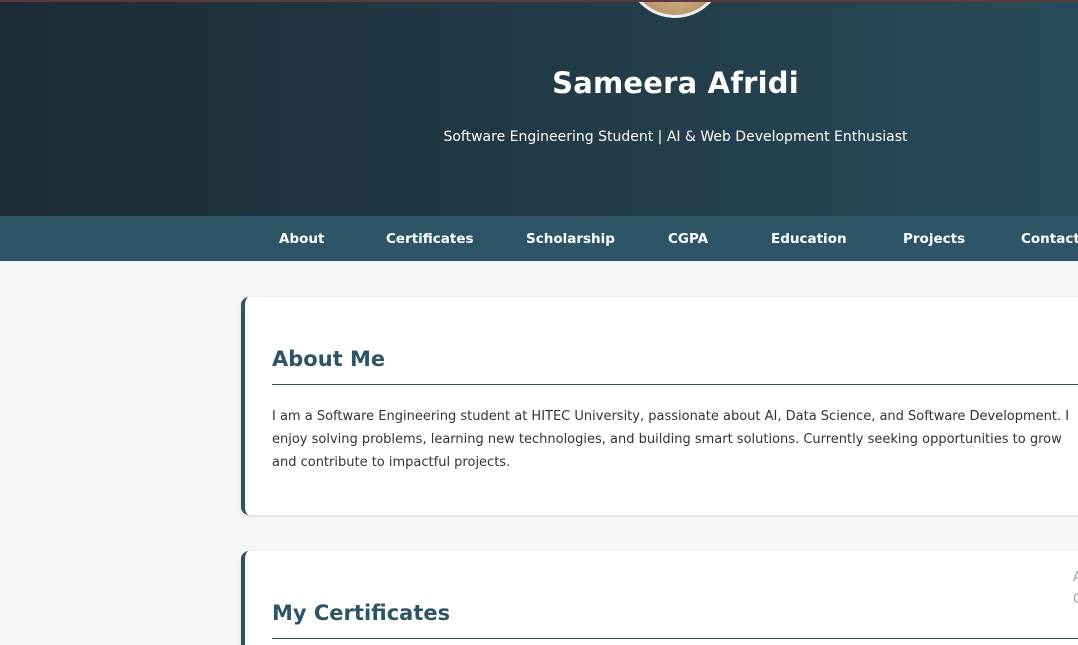 This screenshot has height=645, width=1078. Describe the element at coordinates (688, 238) in the screenshot. I see `nav-link-cgpa: CGPA` at that location.